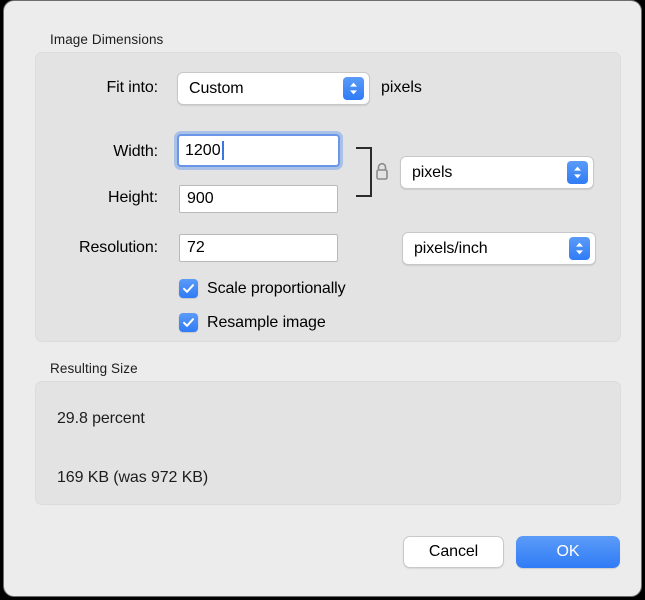  Describe the element at coordinates (364, 172) in the screenshot. I see `dimension-link-bracket` at that location.